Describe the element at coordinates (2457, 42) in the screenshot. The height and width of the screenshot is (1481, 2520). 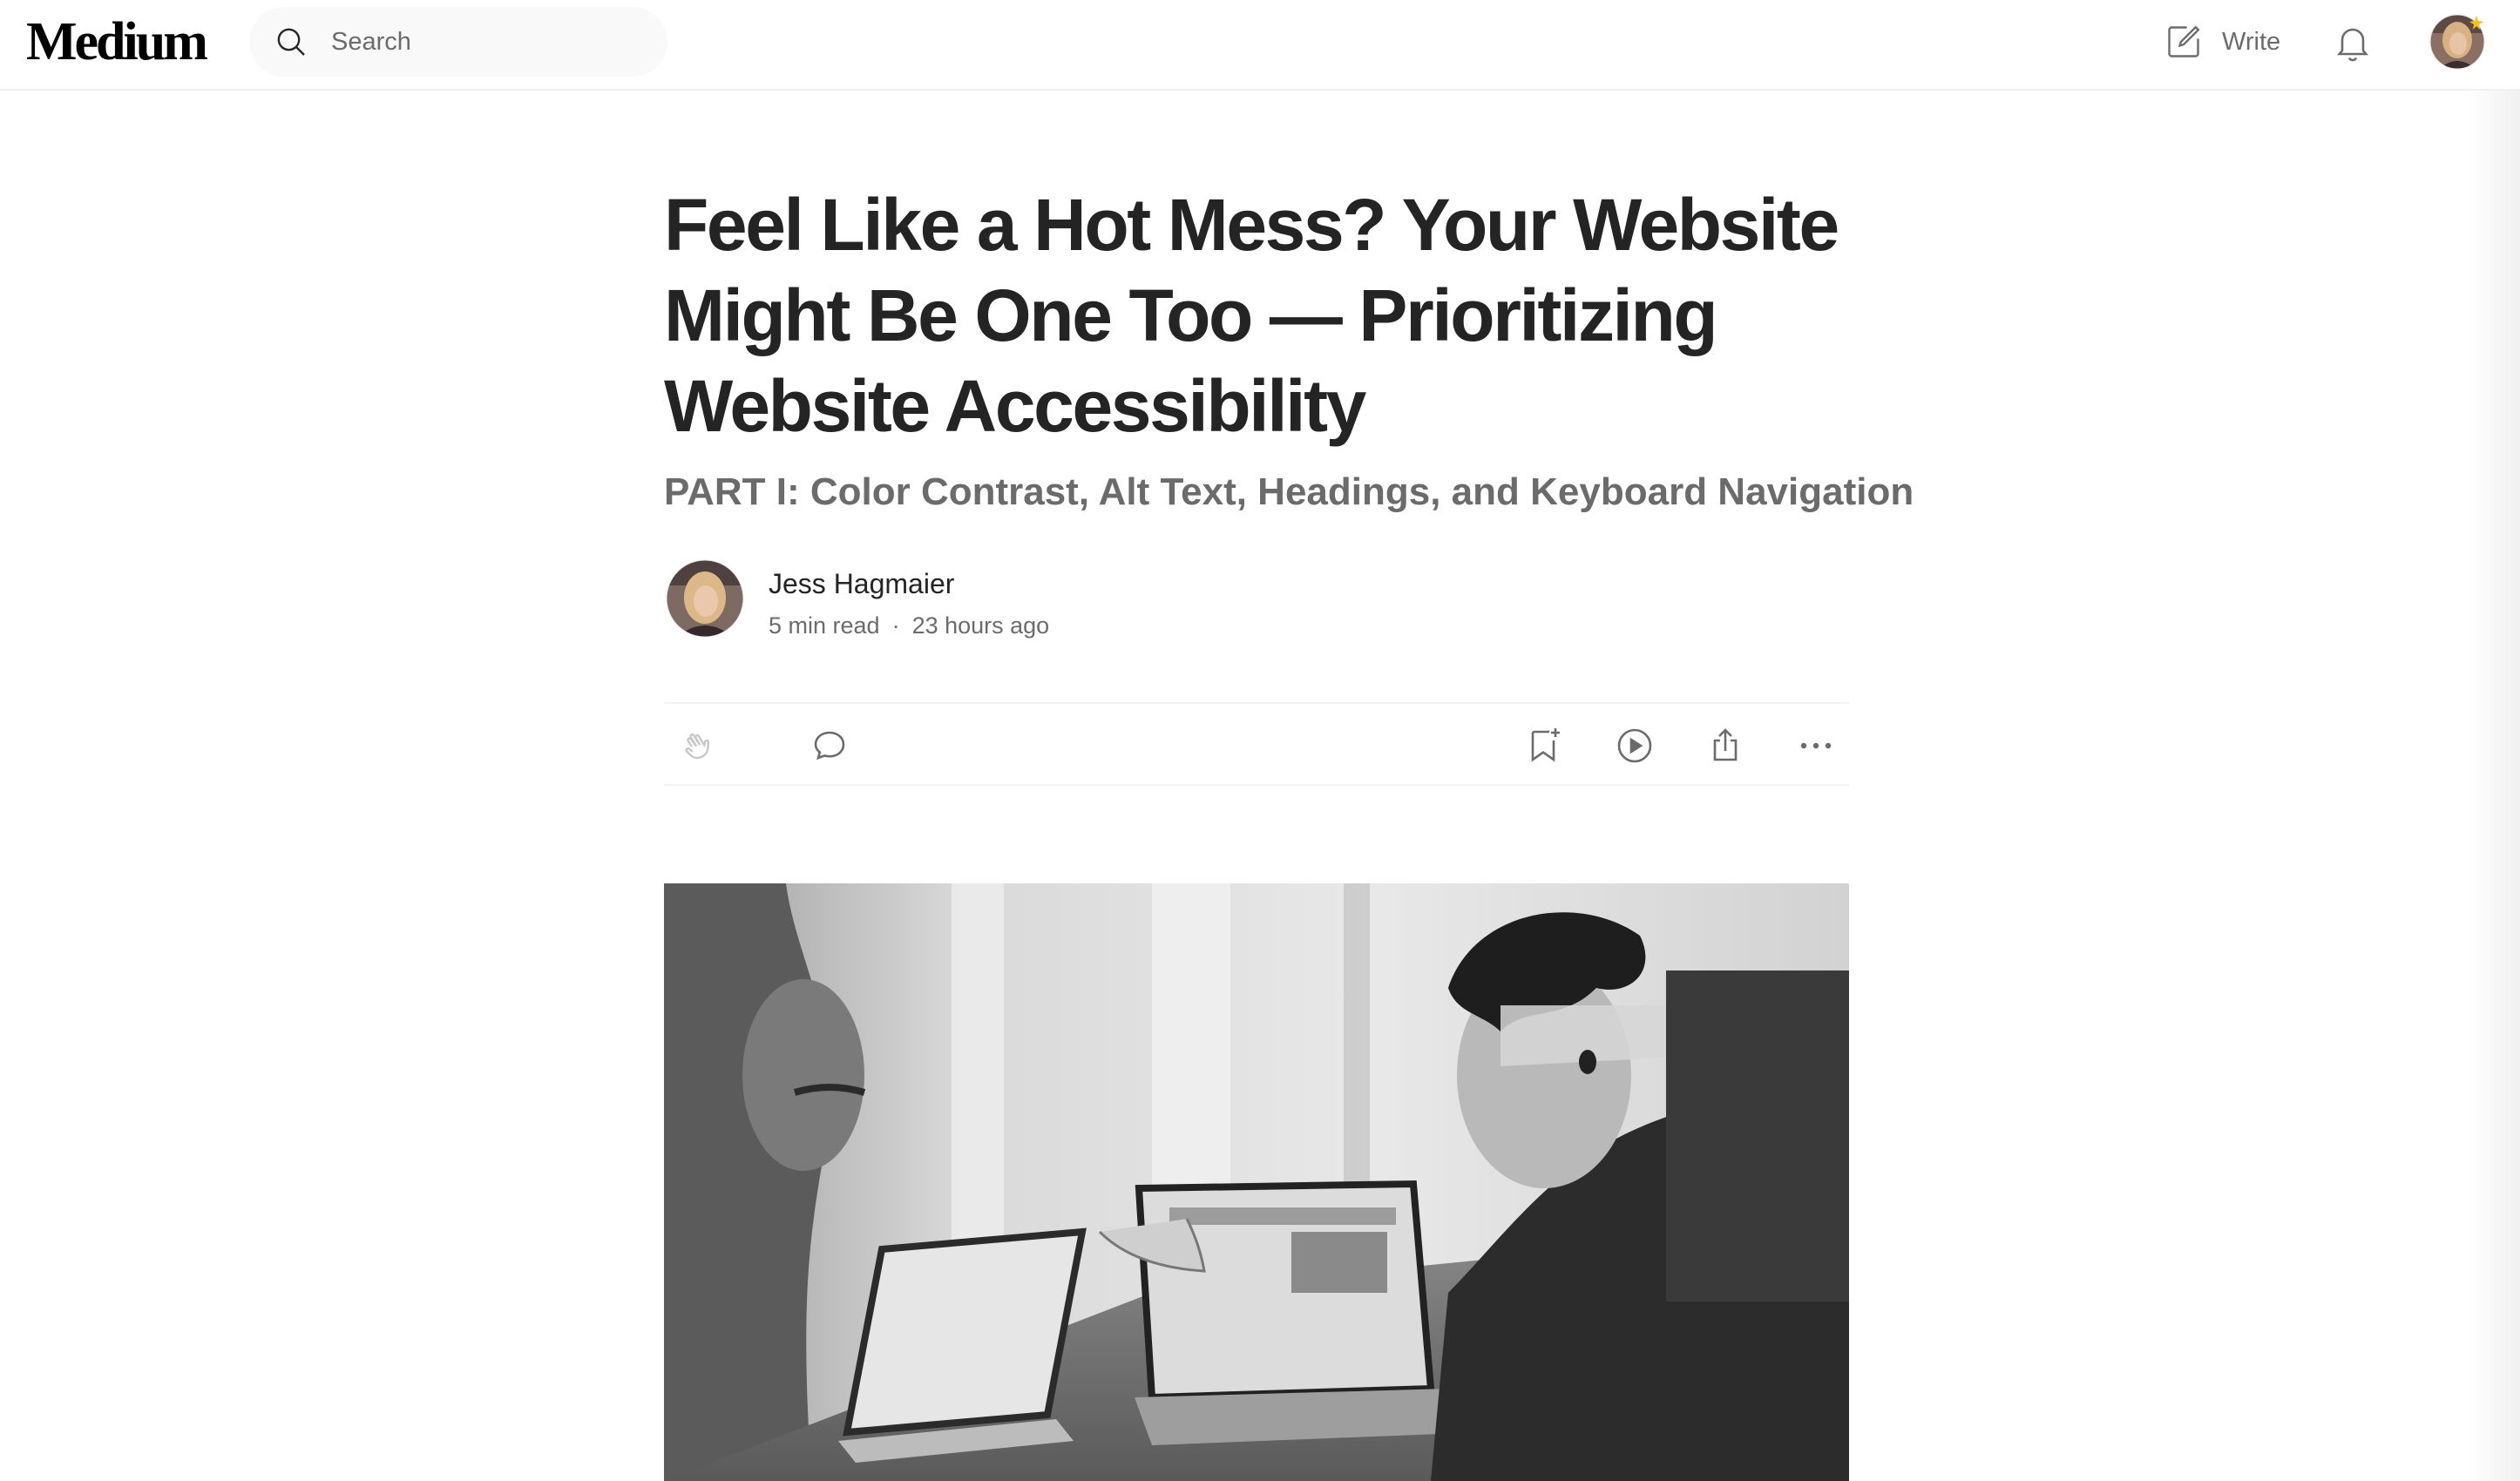
I see `user-avatar` at that location.